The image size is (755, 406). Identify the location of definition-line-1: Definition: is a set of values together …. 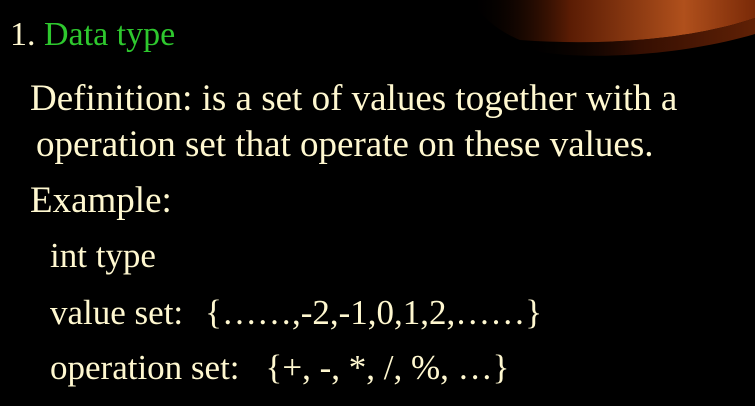
(354, 98).